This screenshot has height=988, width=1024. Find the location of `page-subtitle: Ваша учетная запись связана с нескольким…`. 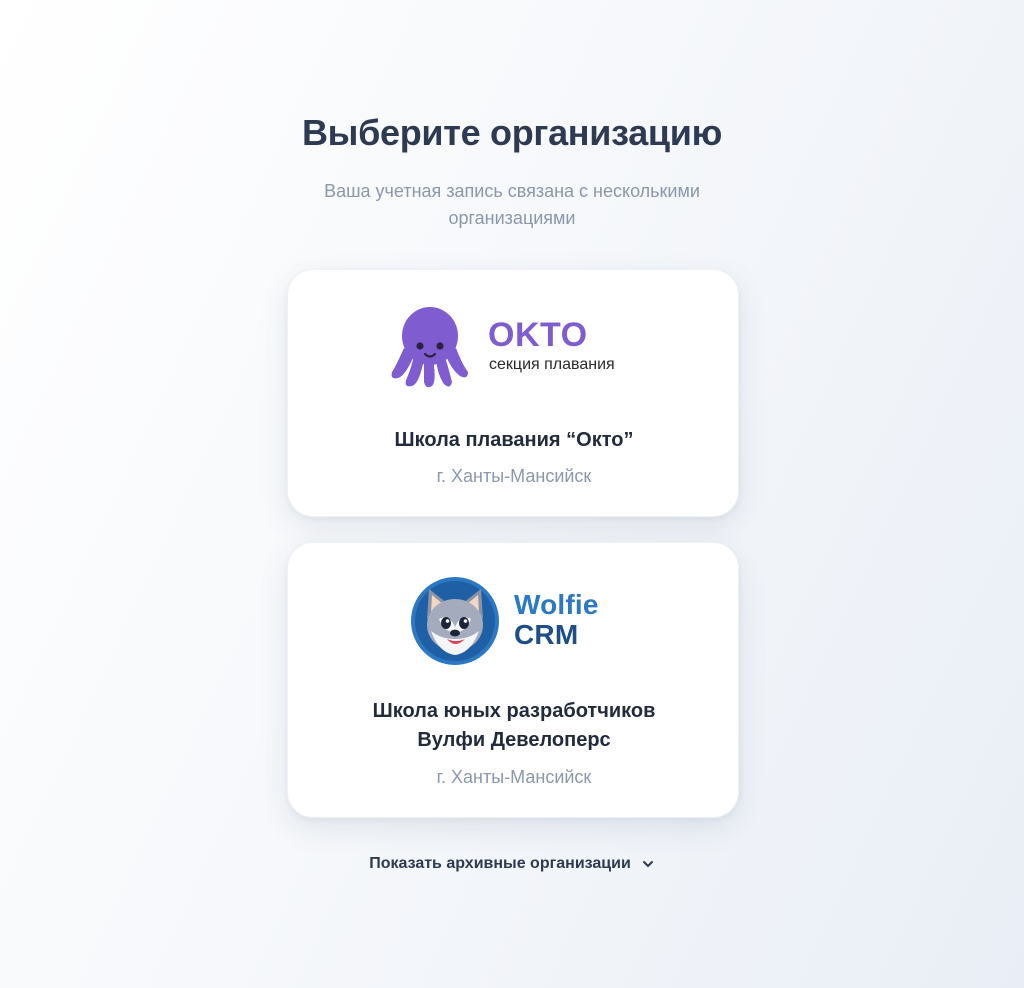

page-subtitle: Ваша учетная запись связана с нескольким… is located at coordinates (512, 204).